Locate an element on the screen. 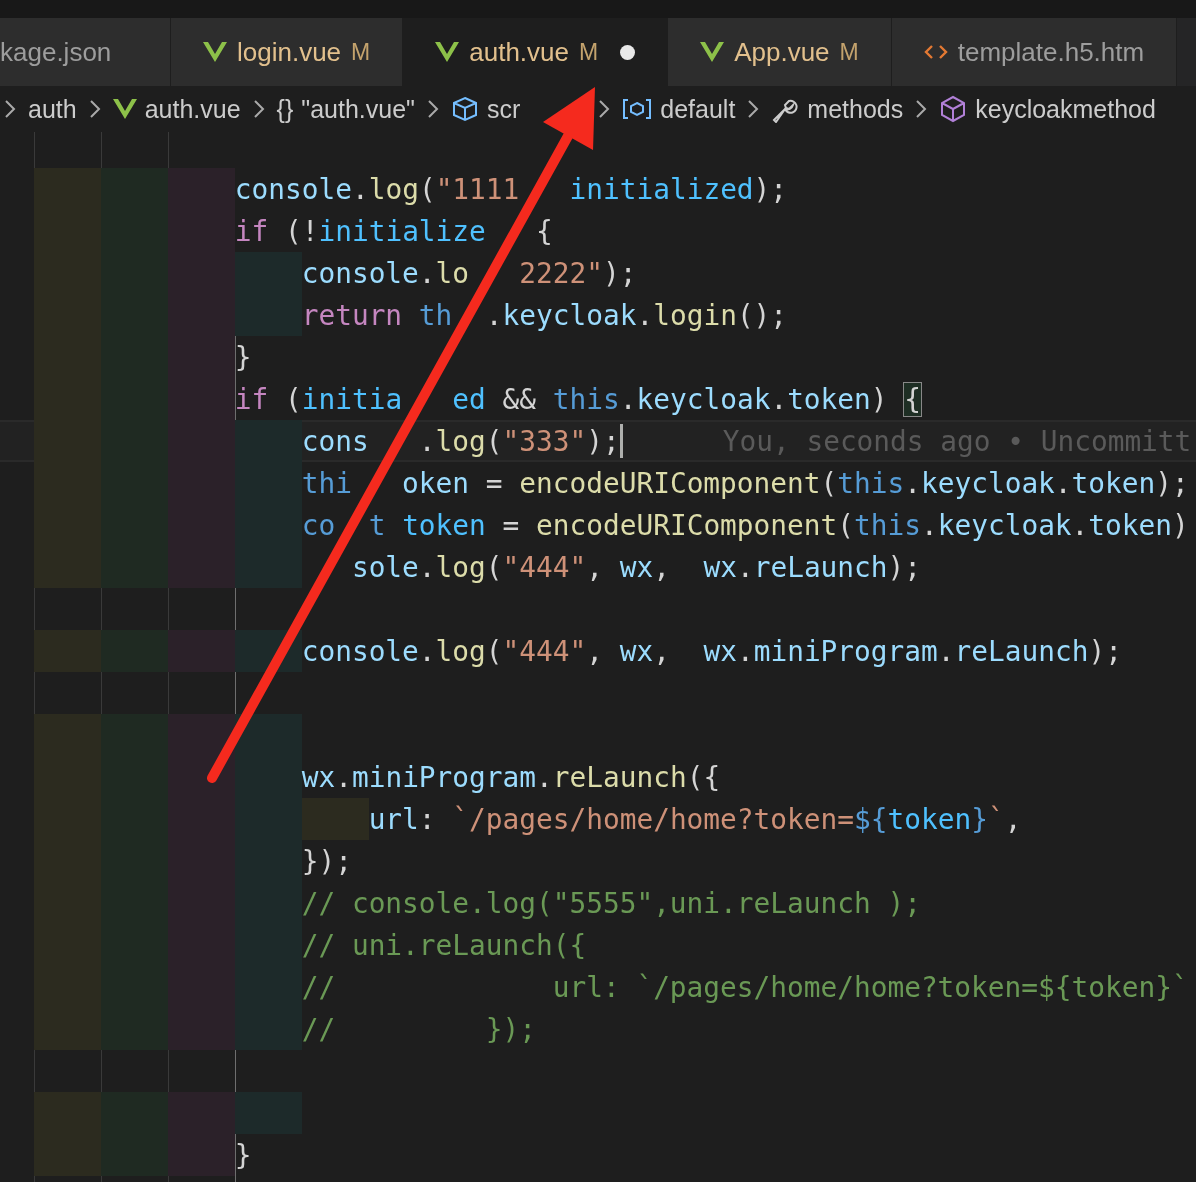 The width and height of the screenshot is (1196, 1182). bracketed-cube-icon is located at coordinates (637, 109).